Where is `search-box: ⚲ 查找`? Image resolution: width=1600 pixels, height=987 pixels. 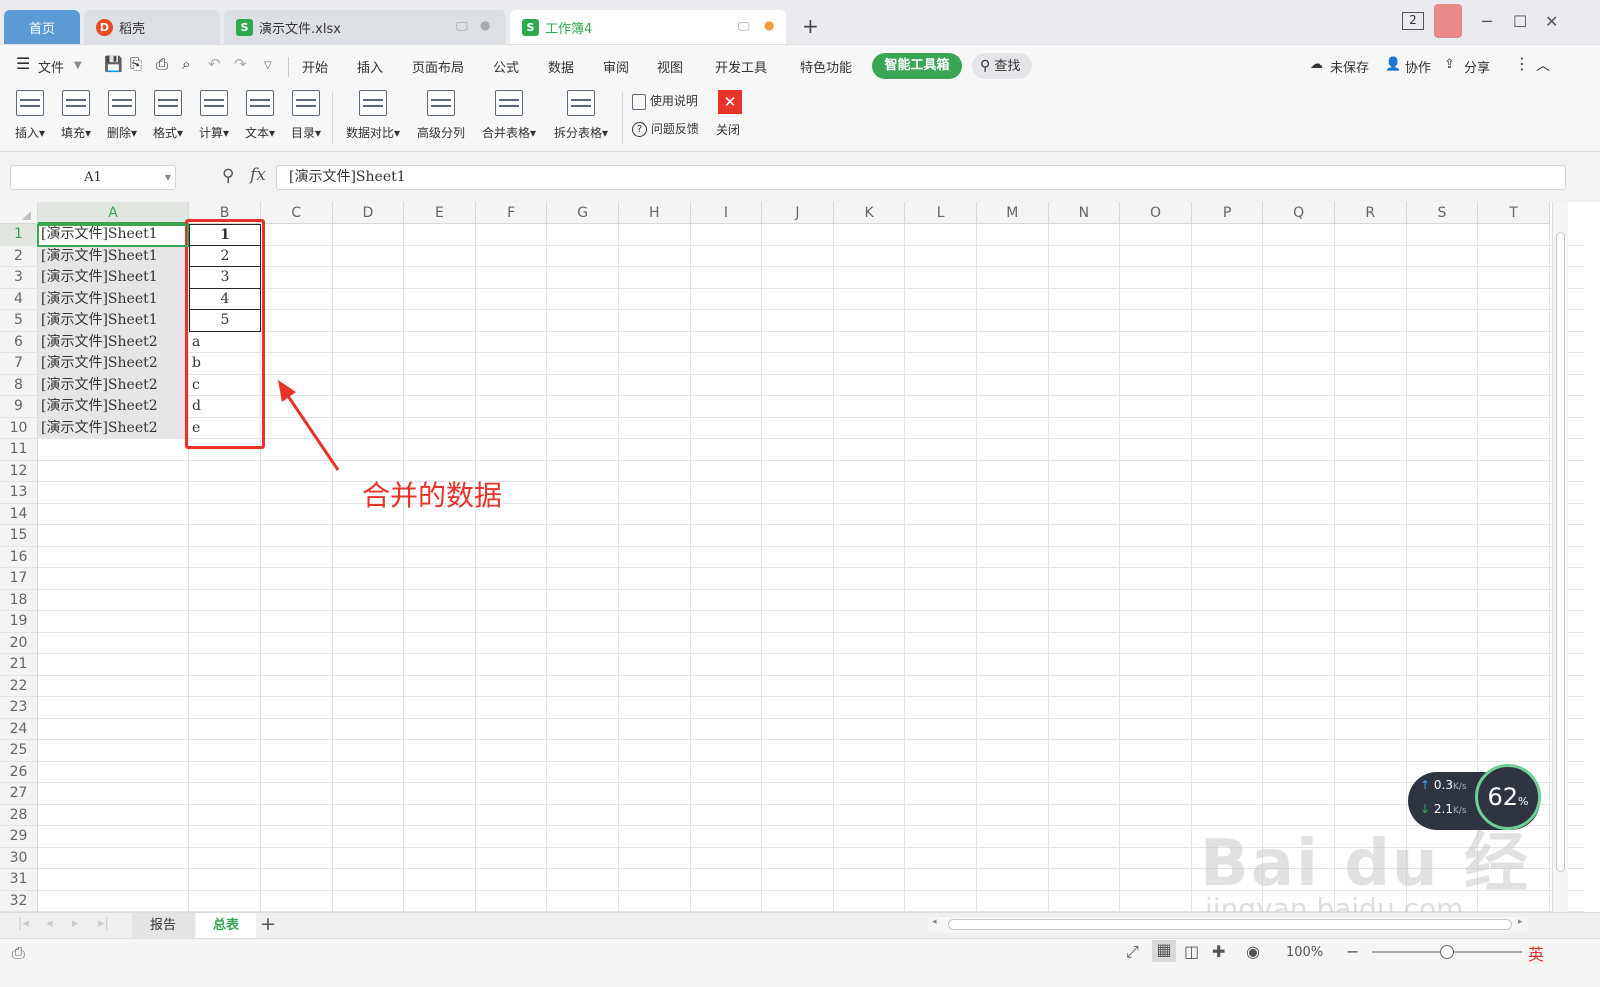
search-box: ⚲ 查找 is located at coordinates (1002, 66).